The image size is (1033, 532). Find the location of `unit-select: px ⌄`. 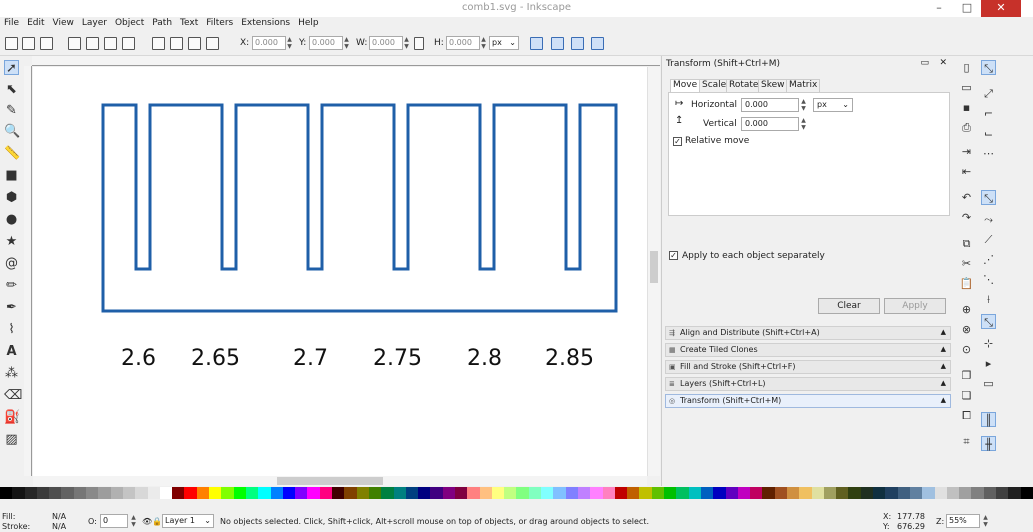

unit-select: px ⌄ is located at coordinates (504, 43).